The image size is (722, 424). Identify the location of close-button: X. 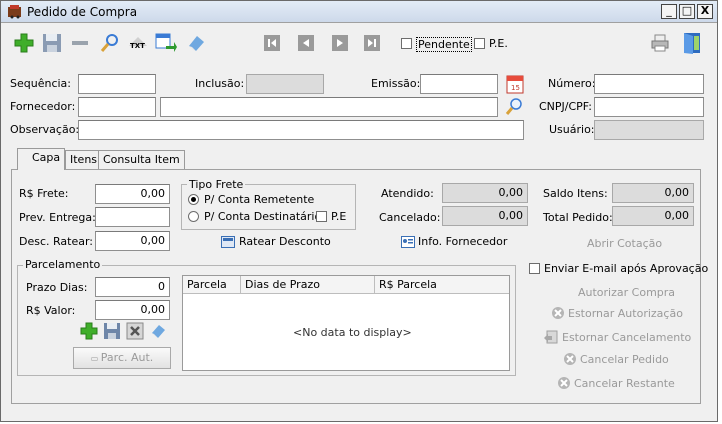
(705, 11).